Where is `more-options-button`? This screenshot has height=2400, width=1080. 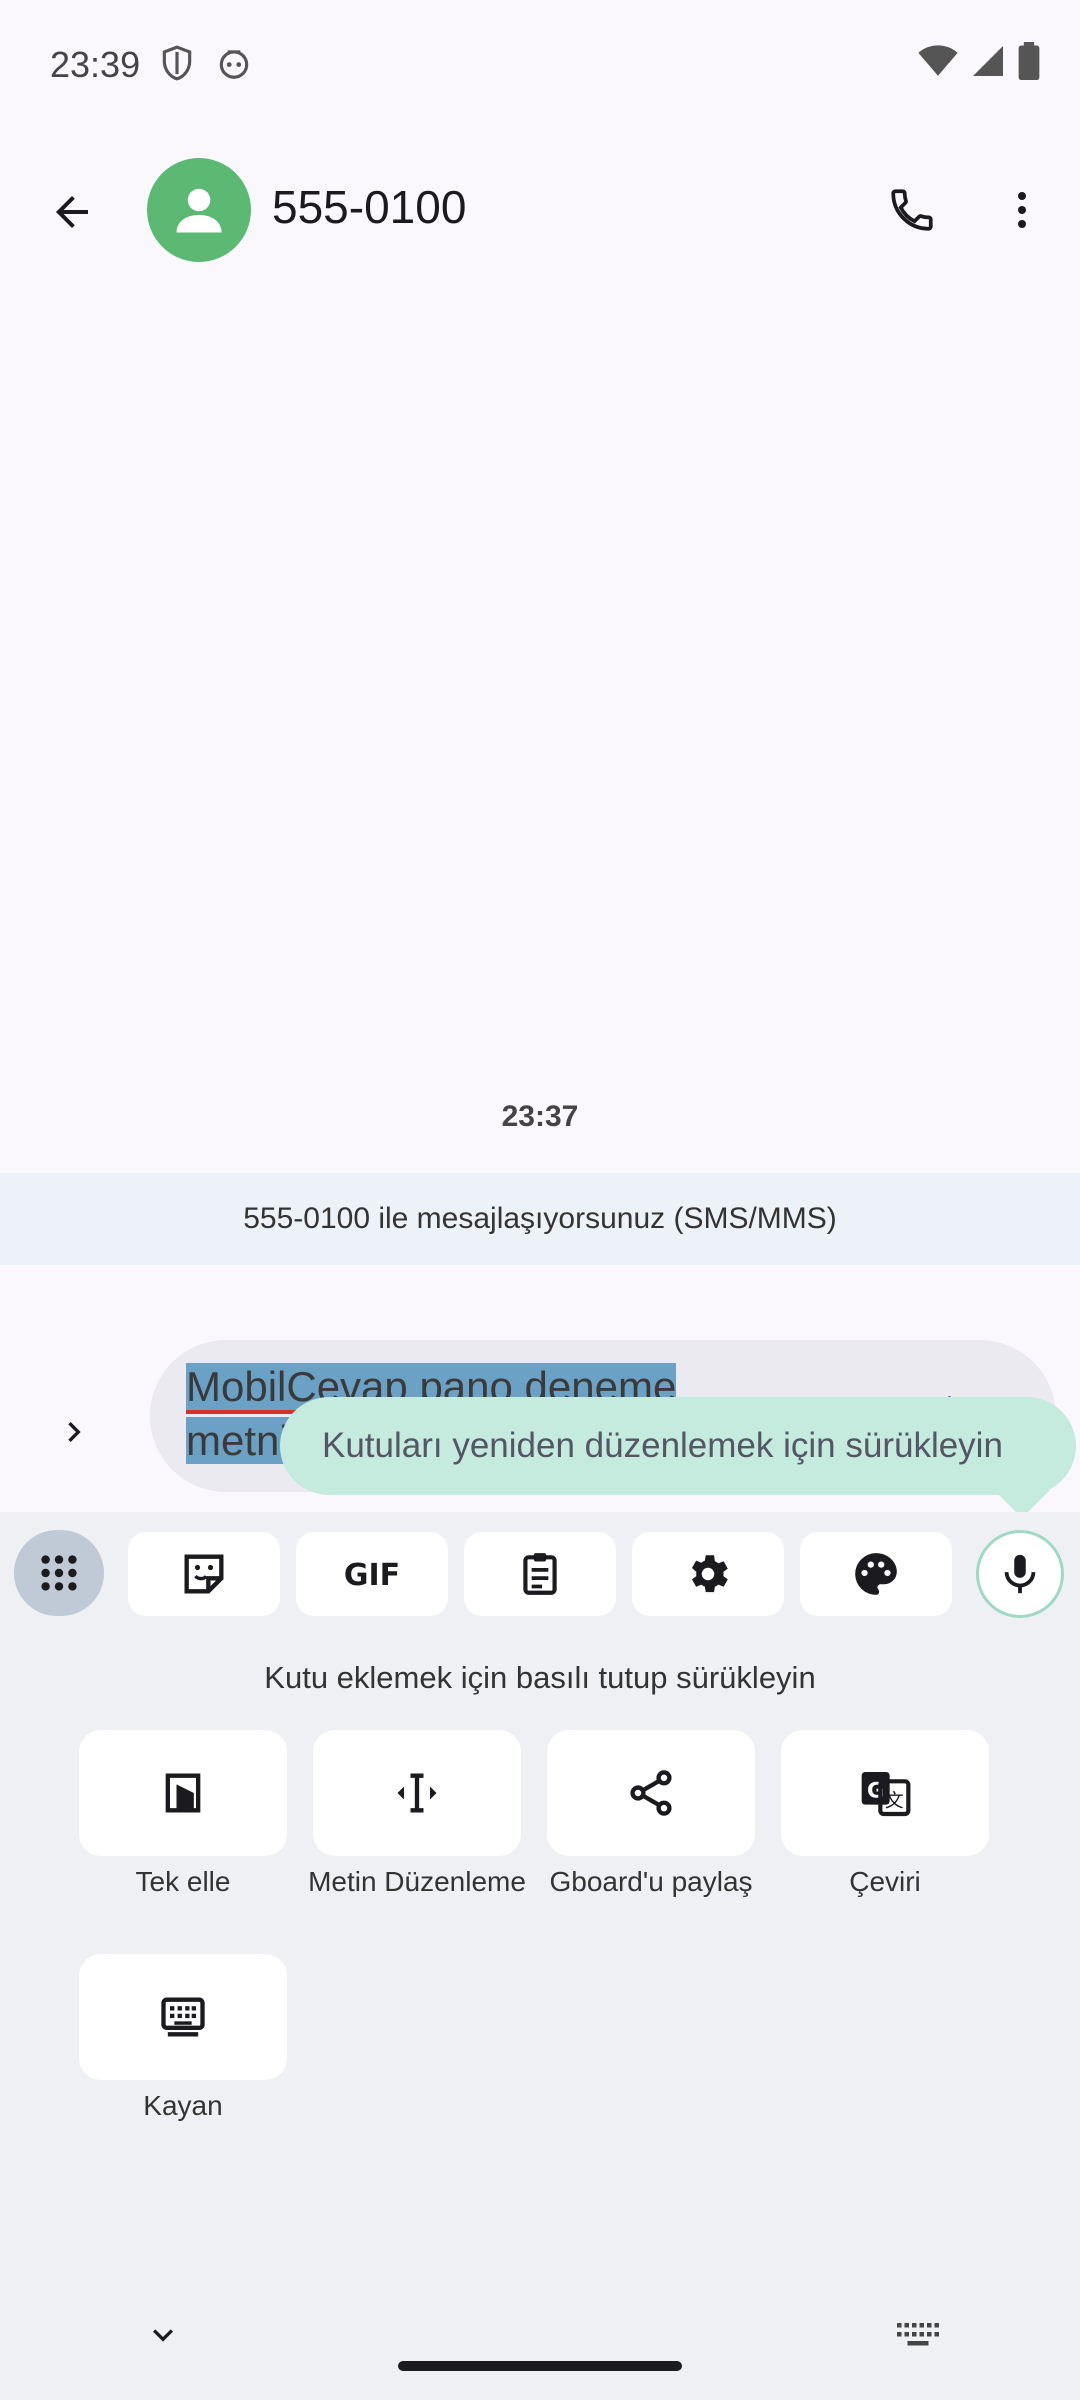
more-options-button is located at coordinates (1022, 210).